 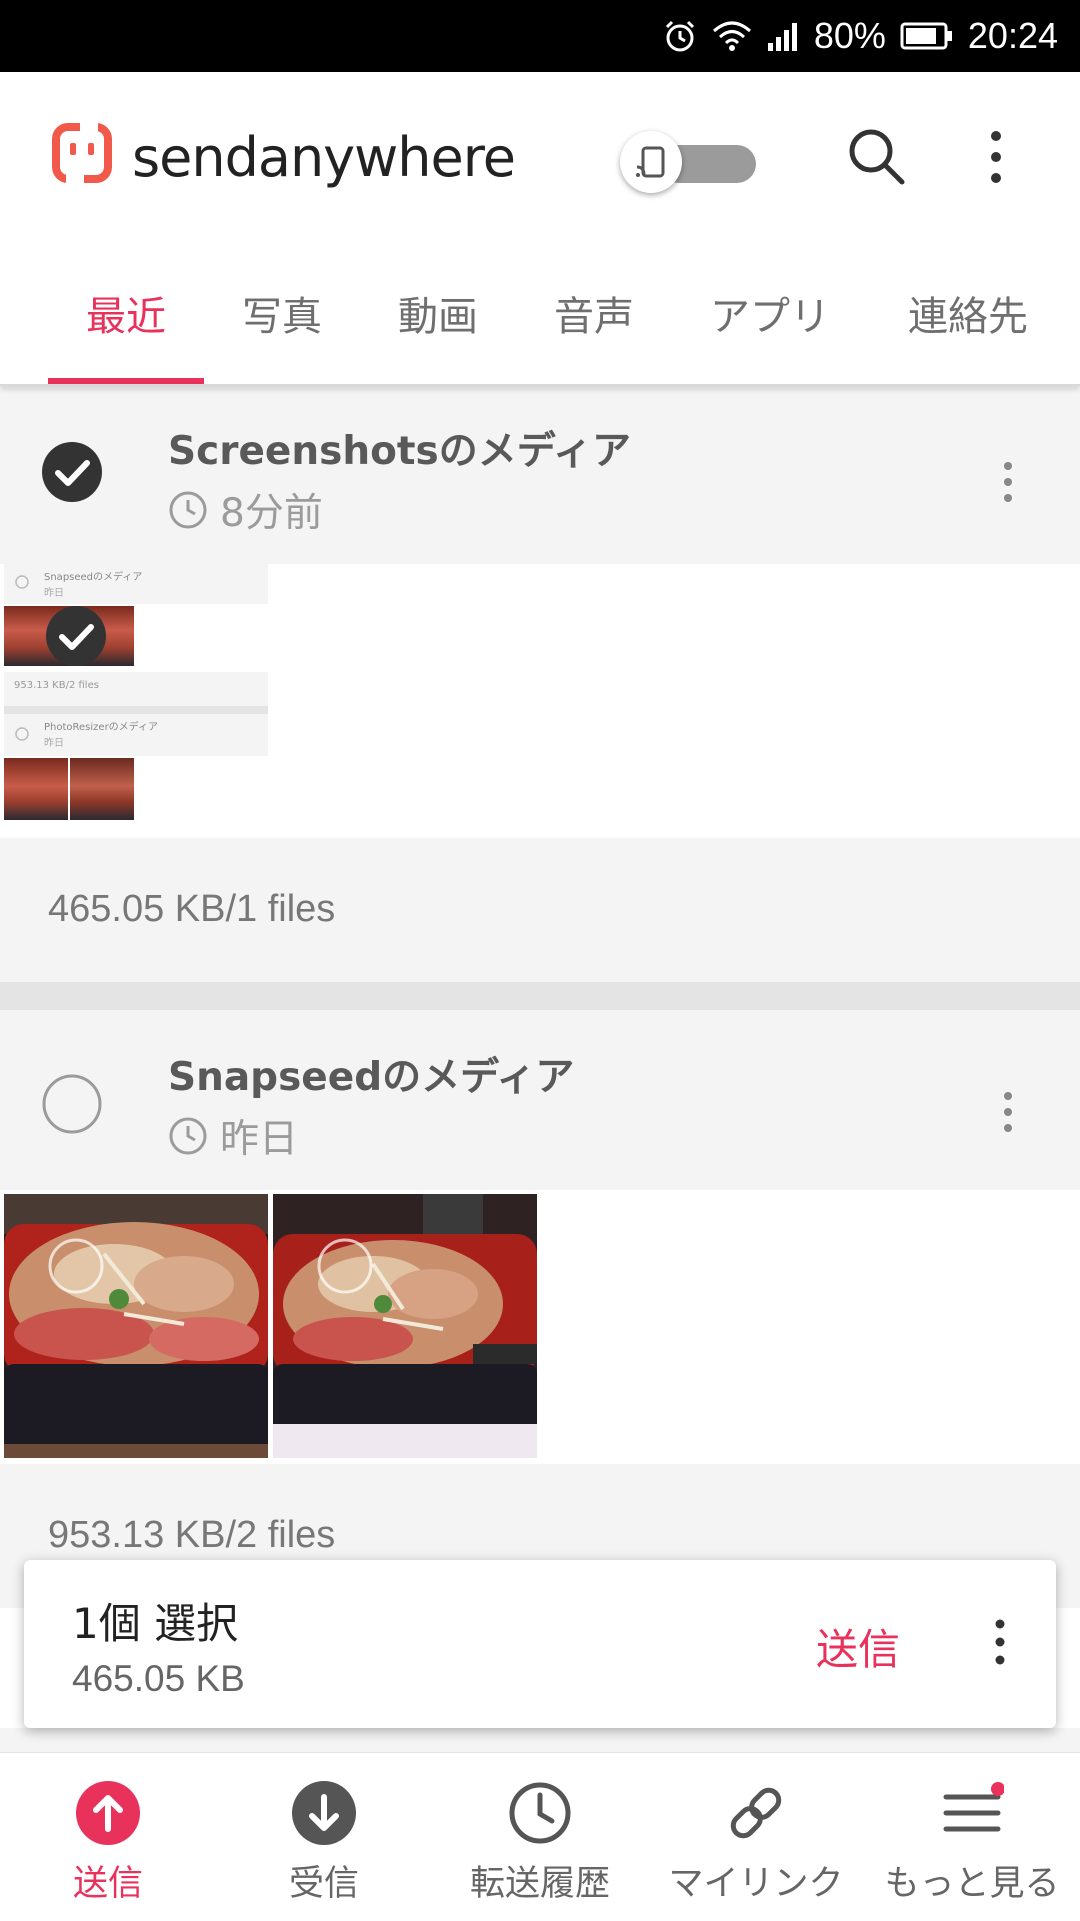 What do you see at coordinates (282, 313) in the screenshot?
I see `tab-photos: 写真` at bounding box center [282, 313].